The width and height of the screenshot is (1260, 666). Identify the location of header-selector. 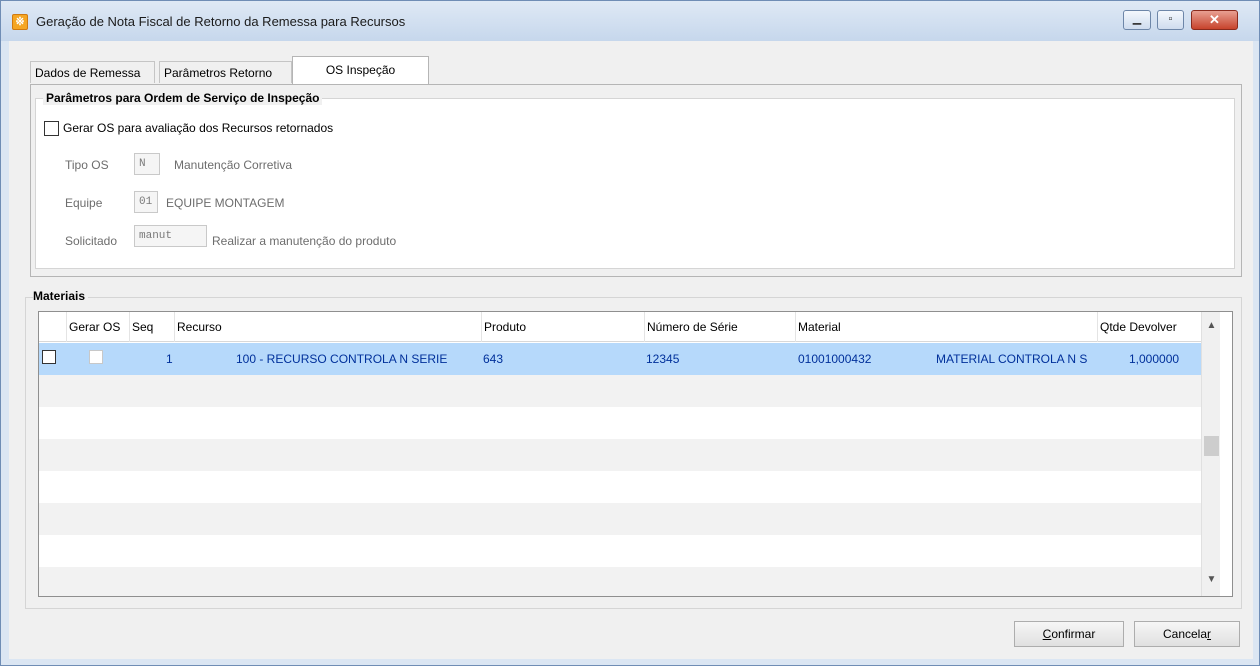
(52, 327).